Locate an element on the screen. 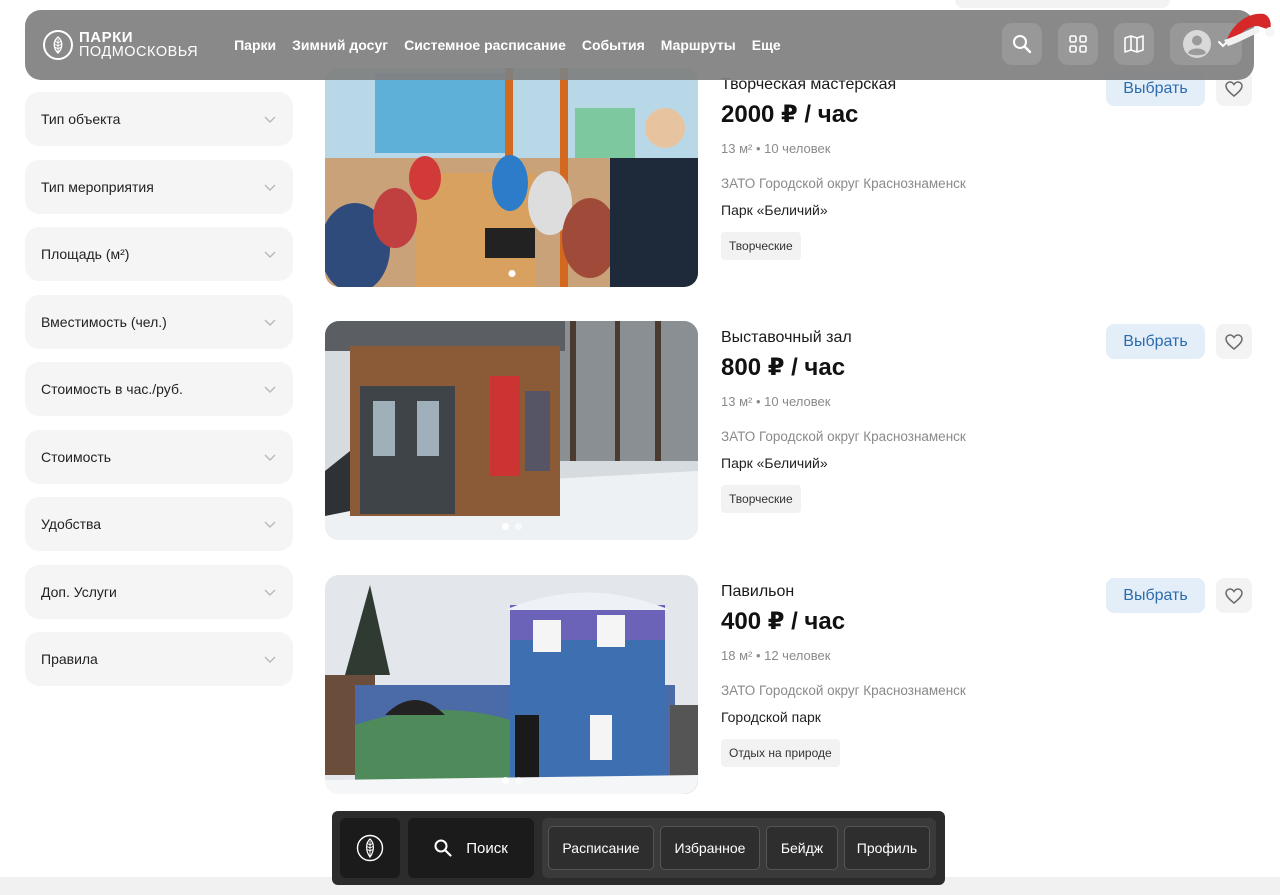 The image size is (1280, 895). grid-icon is located at coordinates (1078, 44).